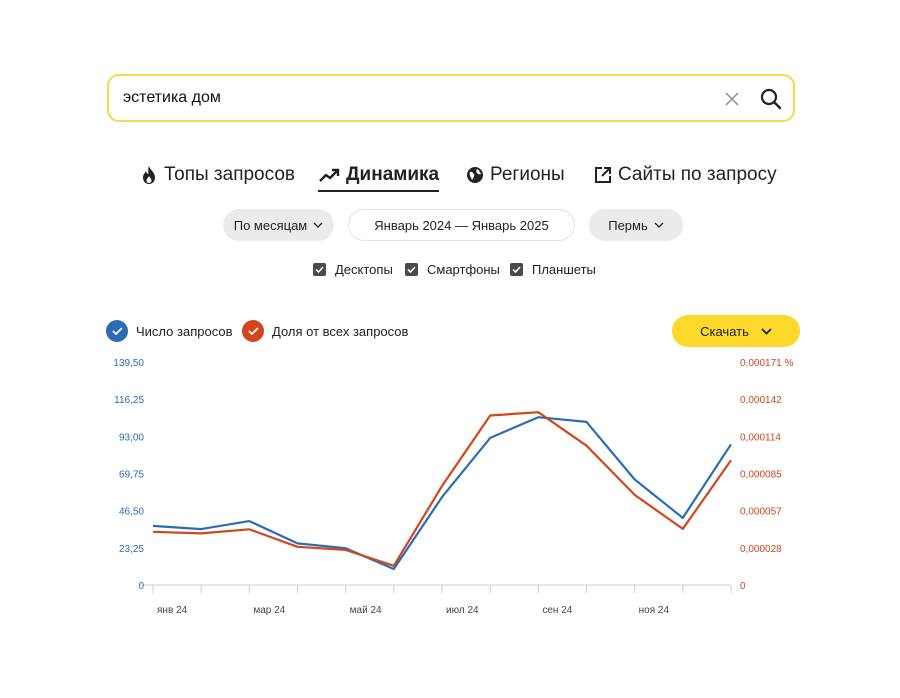 Image resolution: width=900 pixels, height=698 pixels. What do you see at coordinates (475, 175) in the screenshot?
I see `globe-icon` at bounding box center [475, 175].